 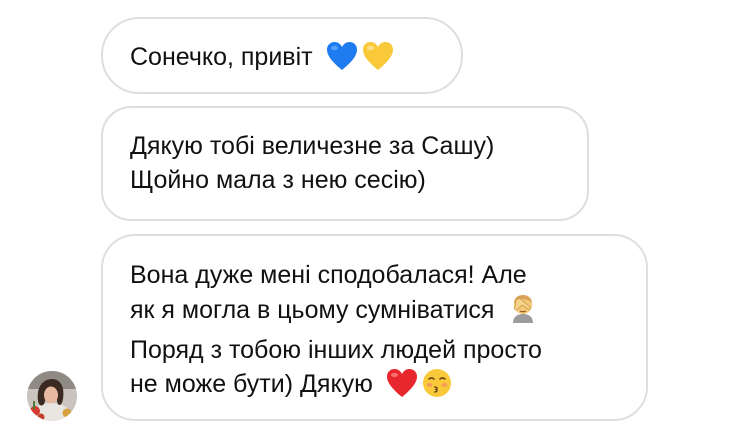 I want to click on message-text: Сонечко, привіт, so click(x=221, y=57).